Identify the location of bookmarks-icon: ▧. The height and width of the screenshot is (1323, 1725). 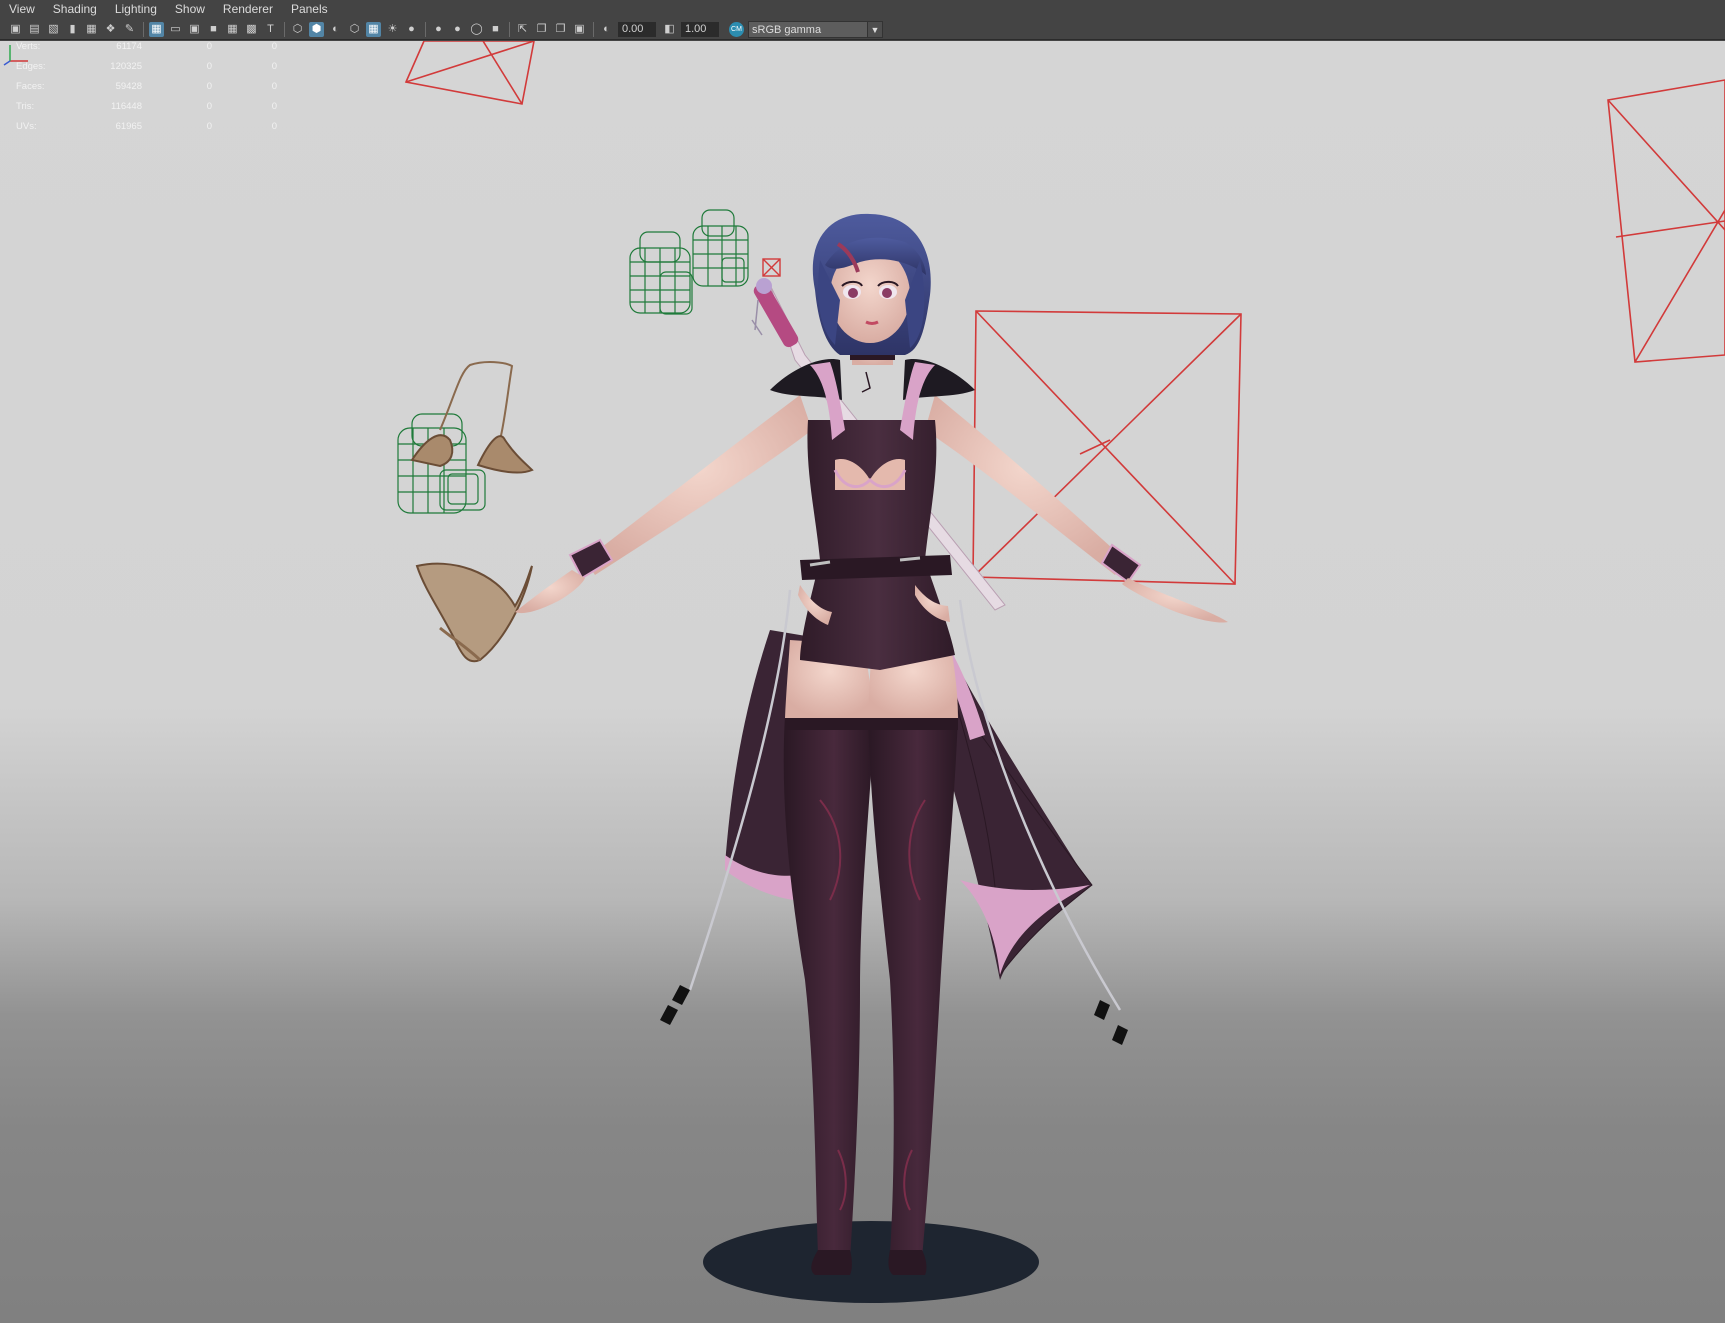
(53, 29).